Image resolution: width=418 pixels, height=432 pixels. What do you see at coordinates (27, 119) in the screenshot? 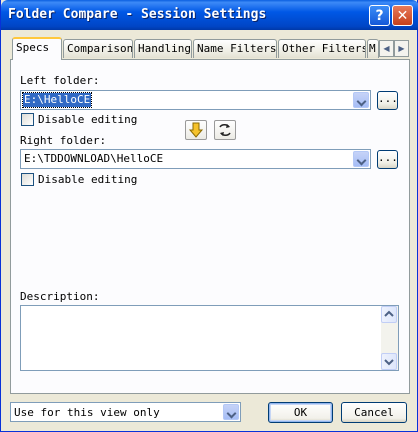
I see `left-disable-editing-checkbox` at bounding box center [27, 119].